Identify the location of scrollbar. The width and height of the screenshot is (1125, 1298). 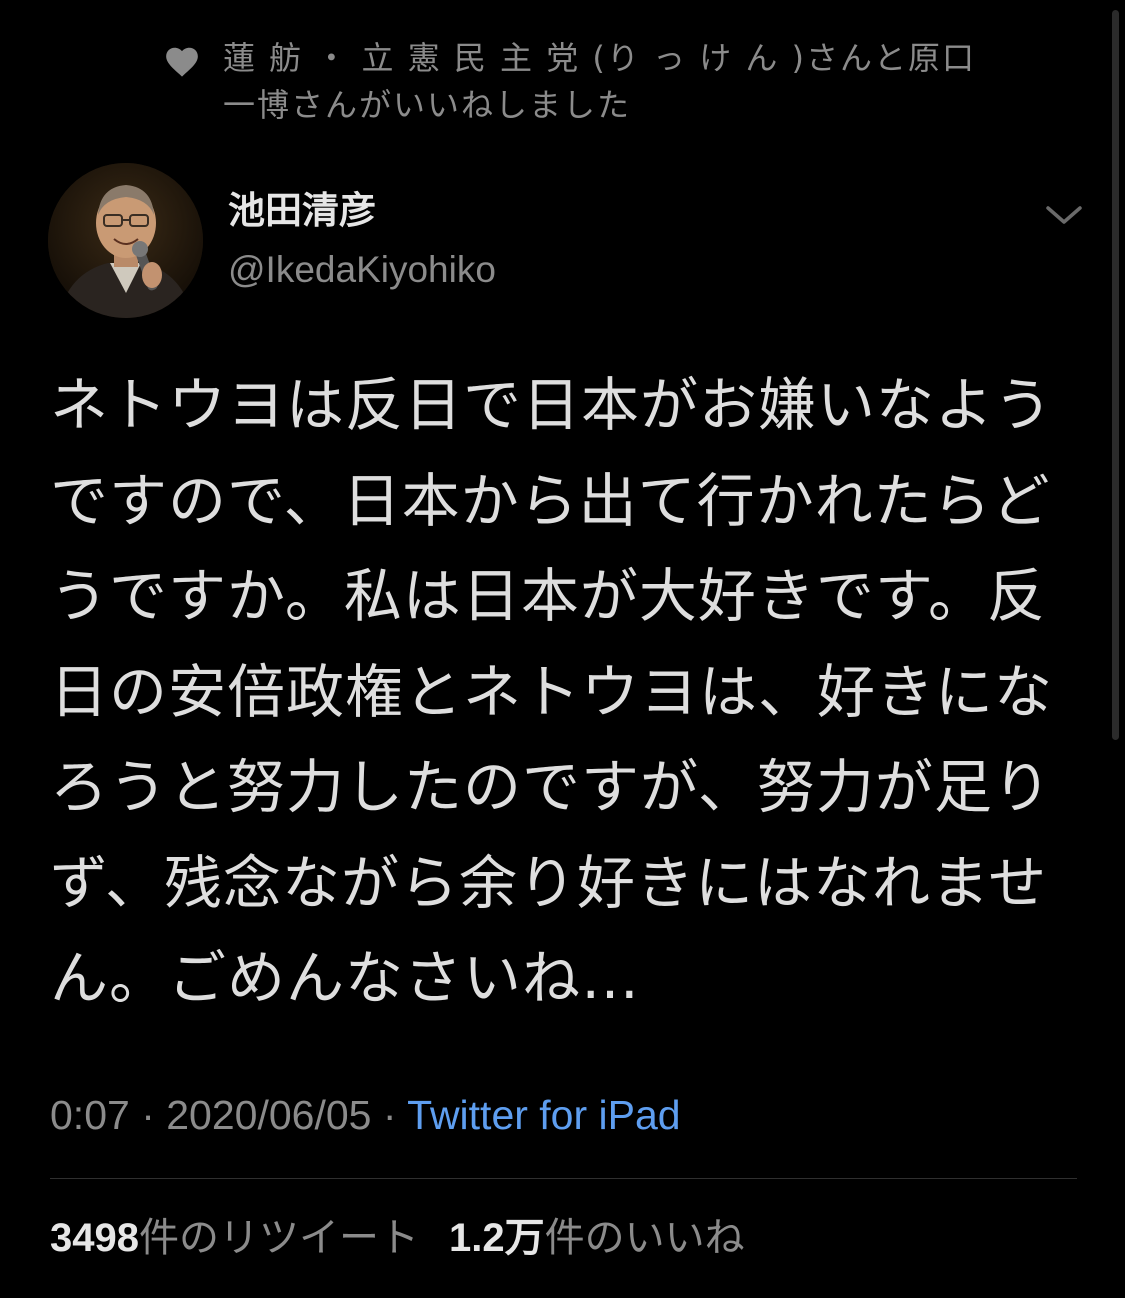
(1115, 375).